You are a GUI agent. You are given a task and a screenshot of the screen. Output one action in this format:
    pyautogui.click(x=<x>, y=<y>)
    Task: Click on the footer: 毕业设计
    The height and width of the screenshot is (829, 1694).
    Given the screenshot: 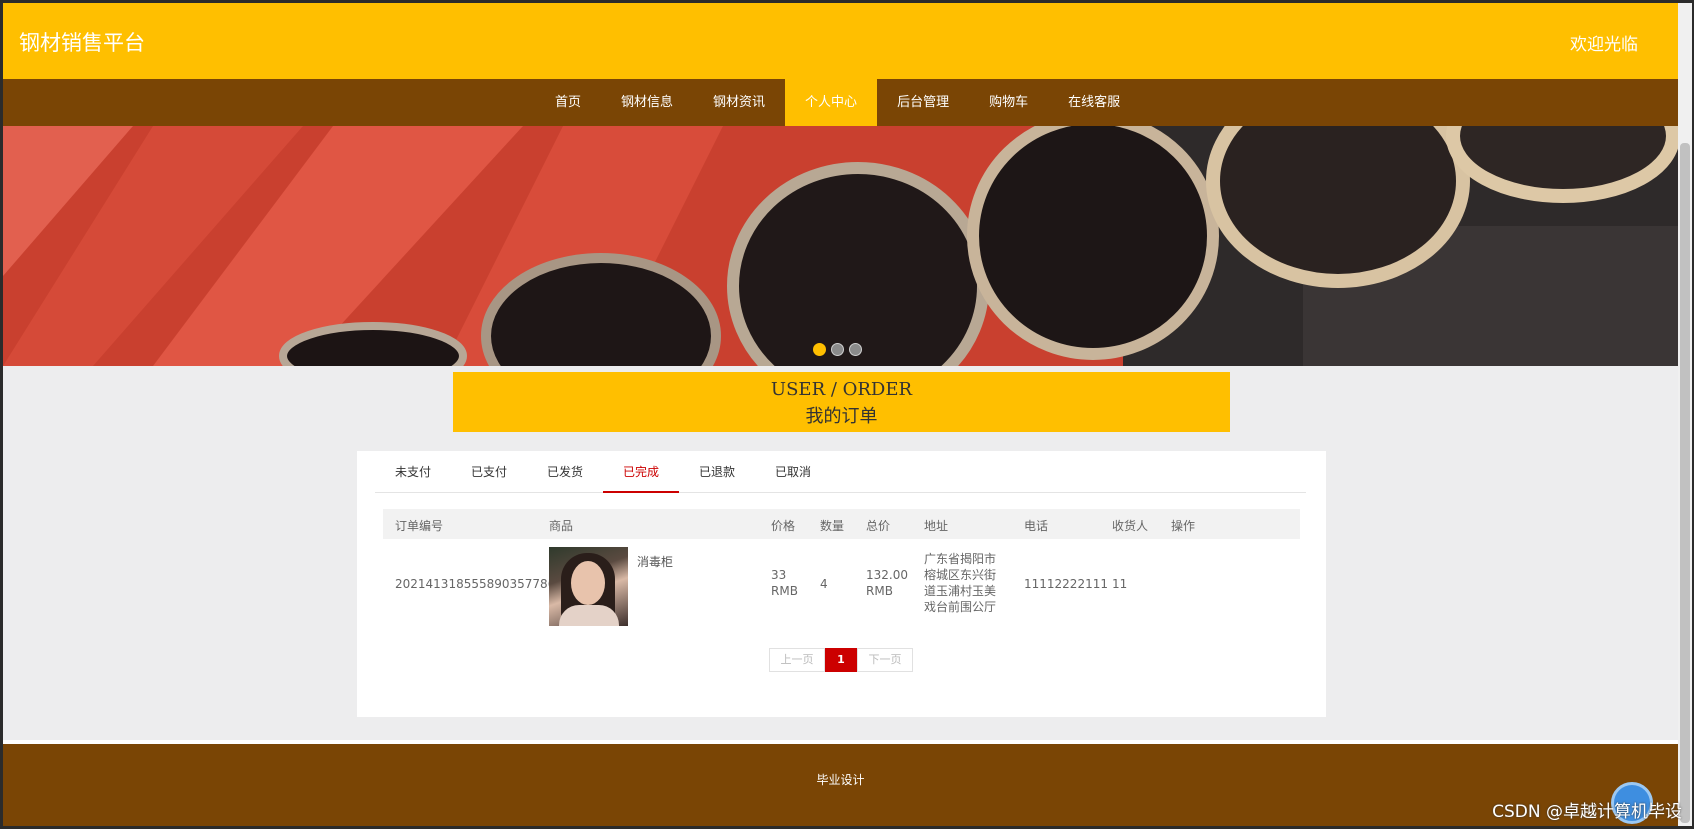 What is the action you would take?
    pyautogui.click(x=840, y=783)
    